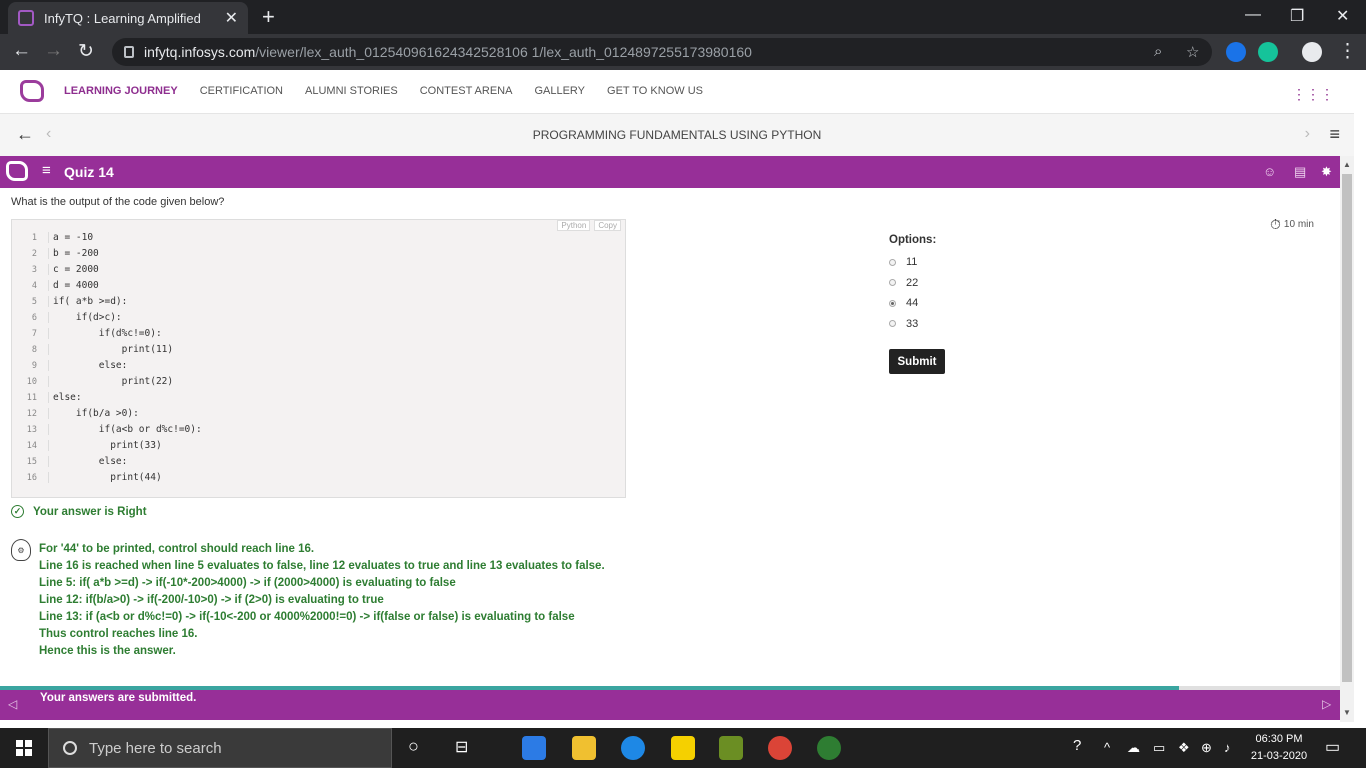 This screenshot has height=768, width=1366. What do you see at coordinates (31, 382) in the screenshot?
I see `line-number: 10` at bounding box center [31, 382].